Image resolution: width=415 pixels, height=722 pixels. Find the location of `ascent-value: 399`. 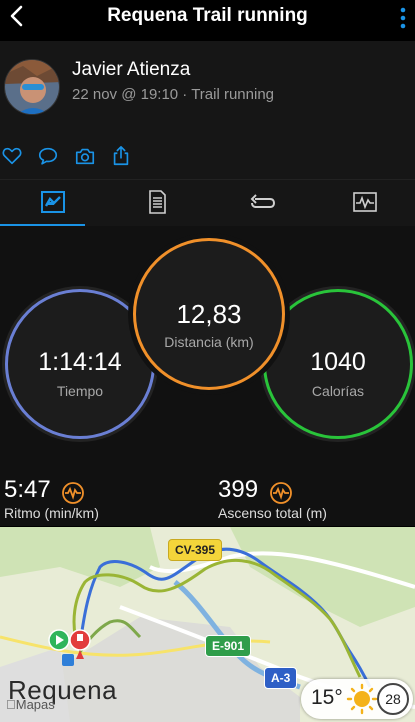

ascent-value: 399 is located at coordinates (238, 489).